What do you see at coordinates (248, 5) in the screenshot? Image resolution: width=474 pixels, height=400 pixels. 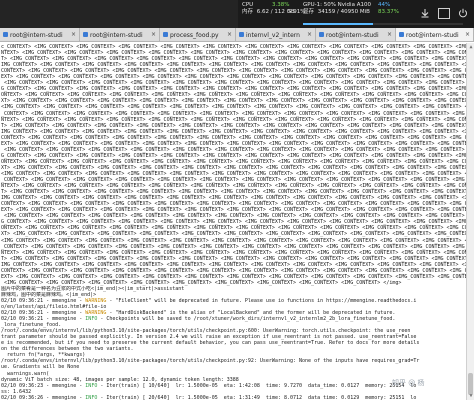 I see `cpu-label: CPU` at bounding box center [248, 5].